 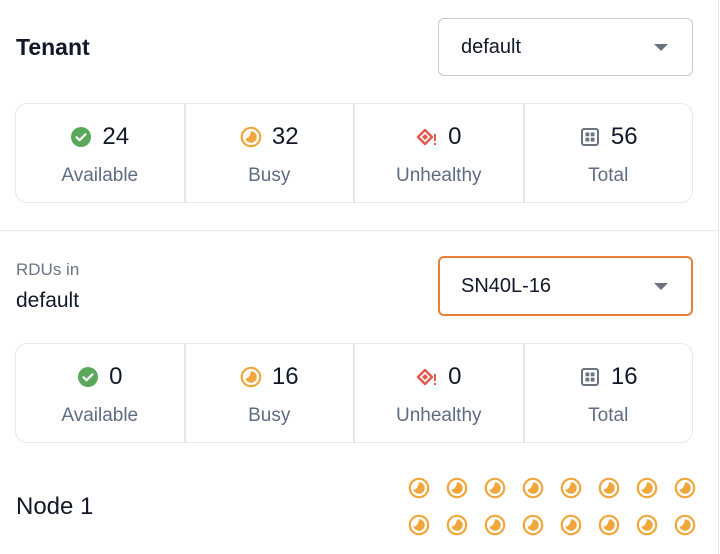 What do you see at coordinates (609, 393) in the screenshot?
I see `stat-total: 16 Total` at bounding box center [609, 393].